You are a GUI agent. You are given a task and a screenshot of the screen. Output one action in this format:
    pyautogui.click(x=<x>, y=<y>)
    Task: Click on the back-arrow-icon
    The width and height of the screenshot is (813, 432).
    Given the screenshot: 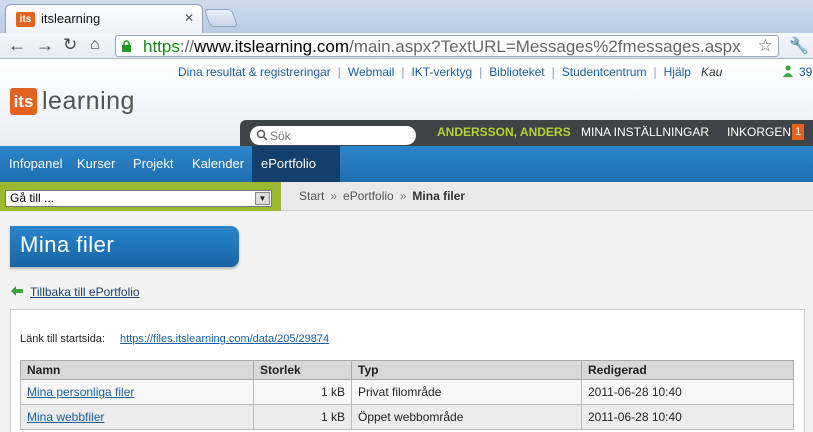 What is the action you would take?
    pyautogui.click(x=17, y=291)
    